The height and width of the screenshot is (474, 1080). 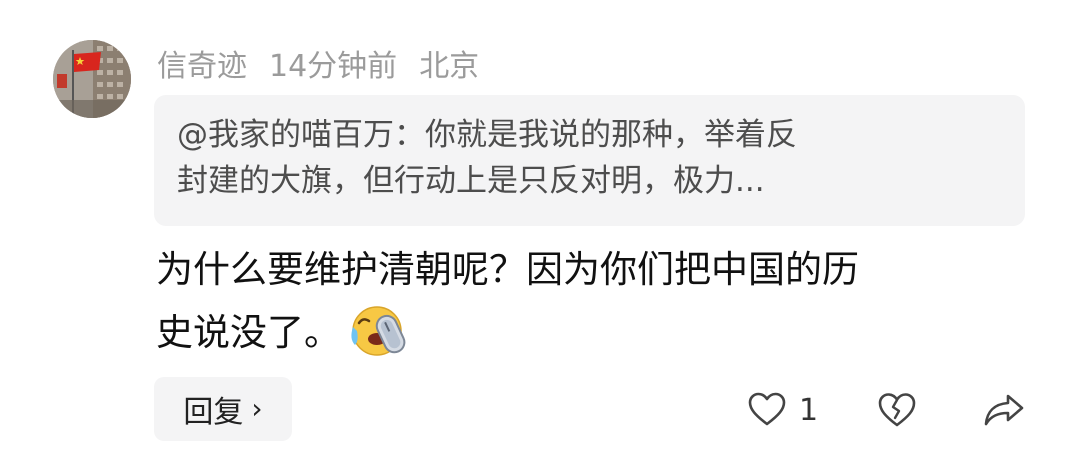 What do you see at coordinates (809, 410) in the screenshot?
I see `like-count: 1` at bounding box center [809, 410].